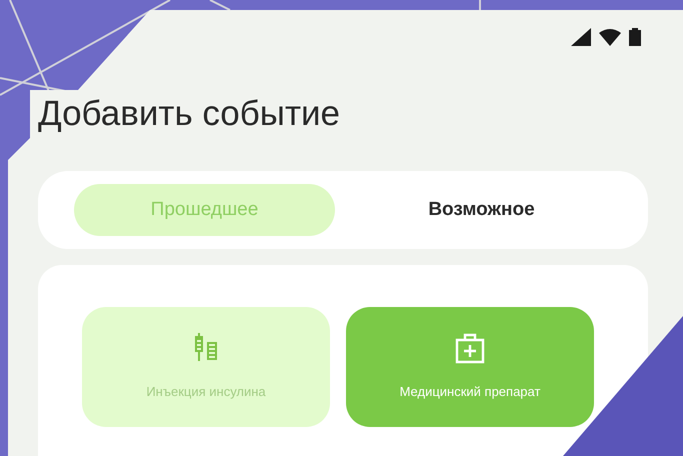 The image size is (683, 456). What do you see at coordinates (206, 367) in the screenshot?
I see `event-type-button: Инъекция инсулина` at bounding box center [206, 367].